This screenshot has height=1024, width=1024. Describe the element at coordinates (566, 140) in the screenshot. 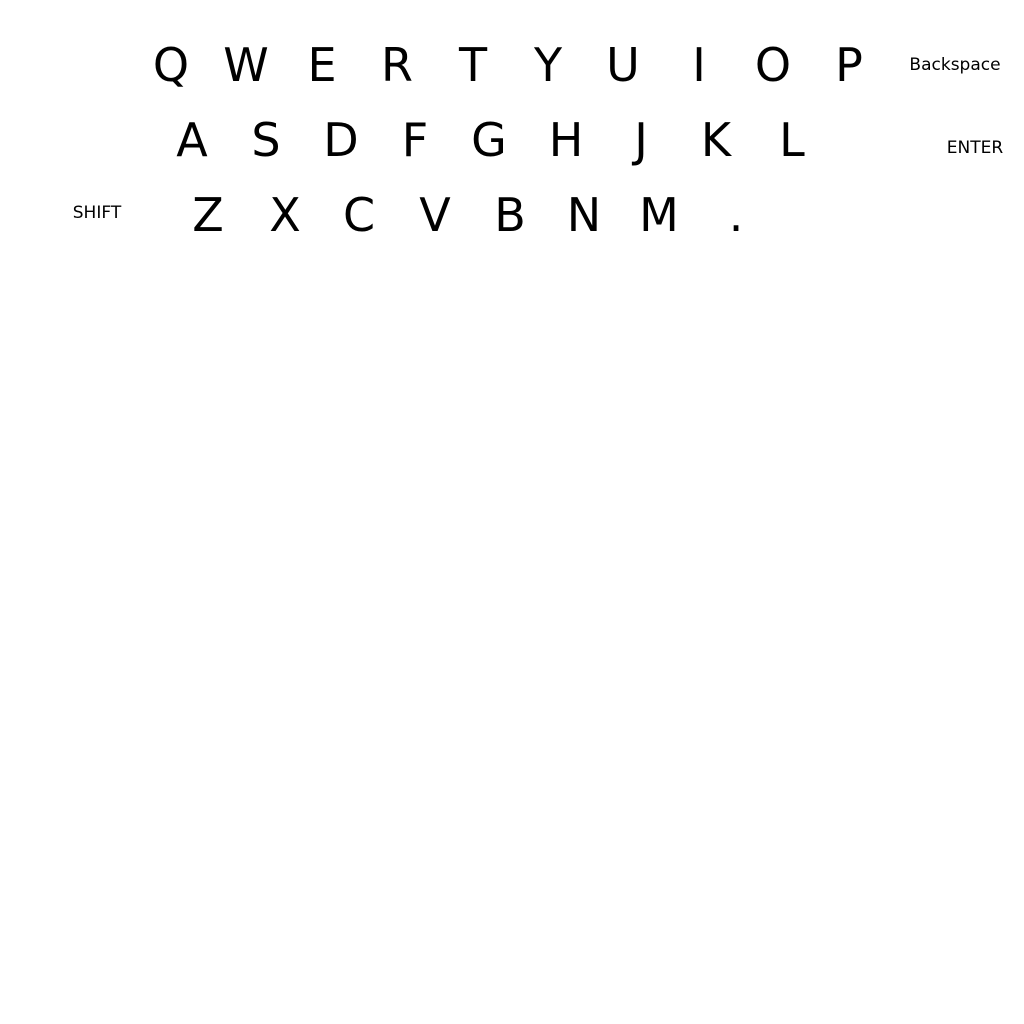

I see `key-h: H` at that location.